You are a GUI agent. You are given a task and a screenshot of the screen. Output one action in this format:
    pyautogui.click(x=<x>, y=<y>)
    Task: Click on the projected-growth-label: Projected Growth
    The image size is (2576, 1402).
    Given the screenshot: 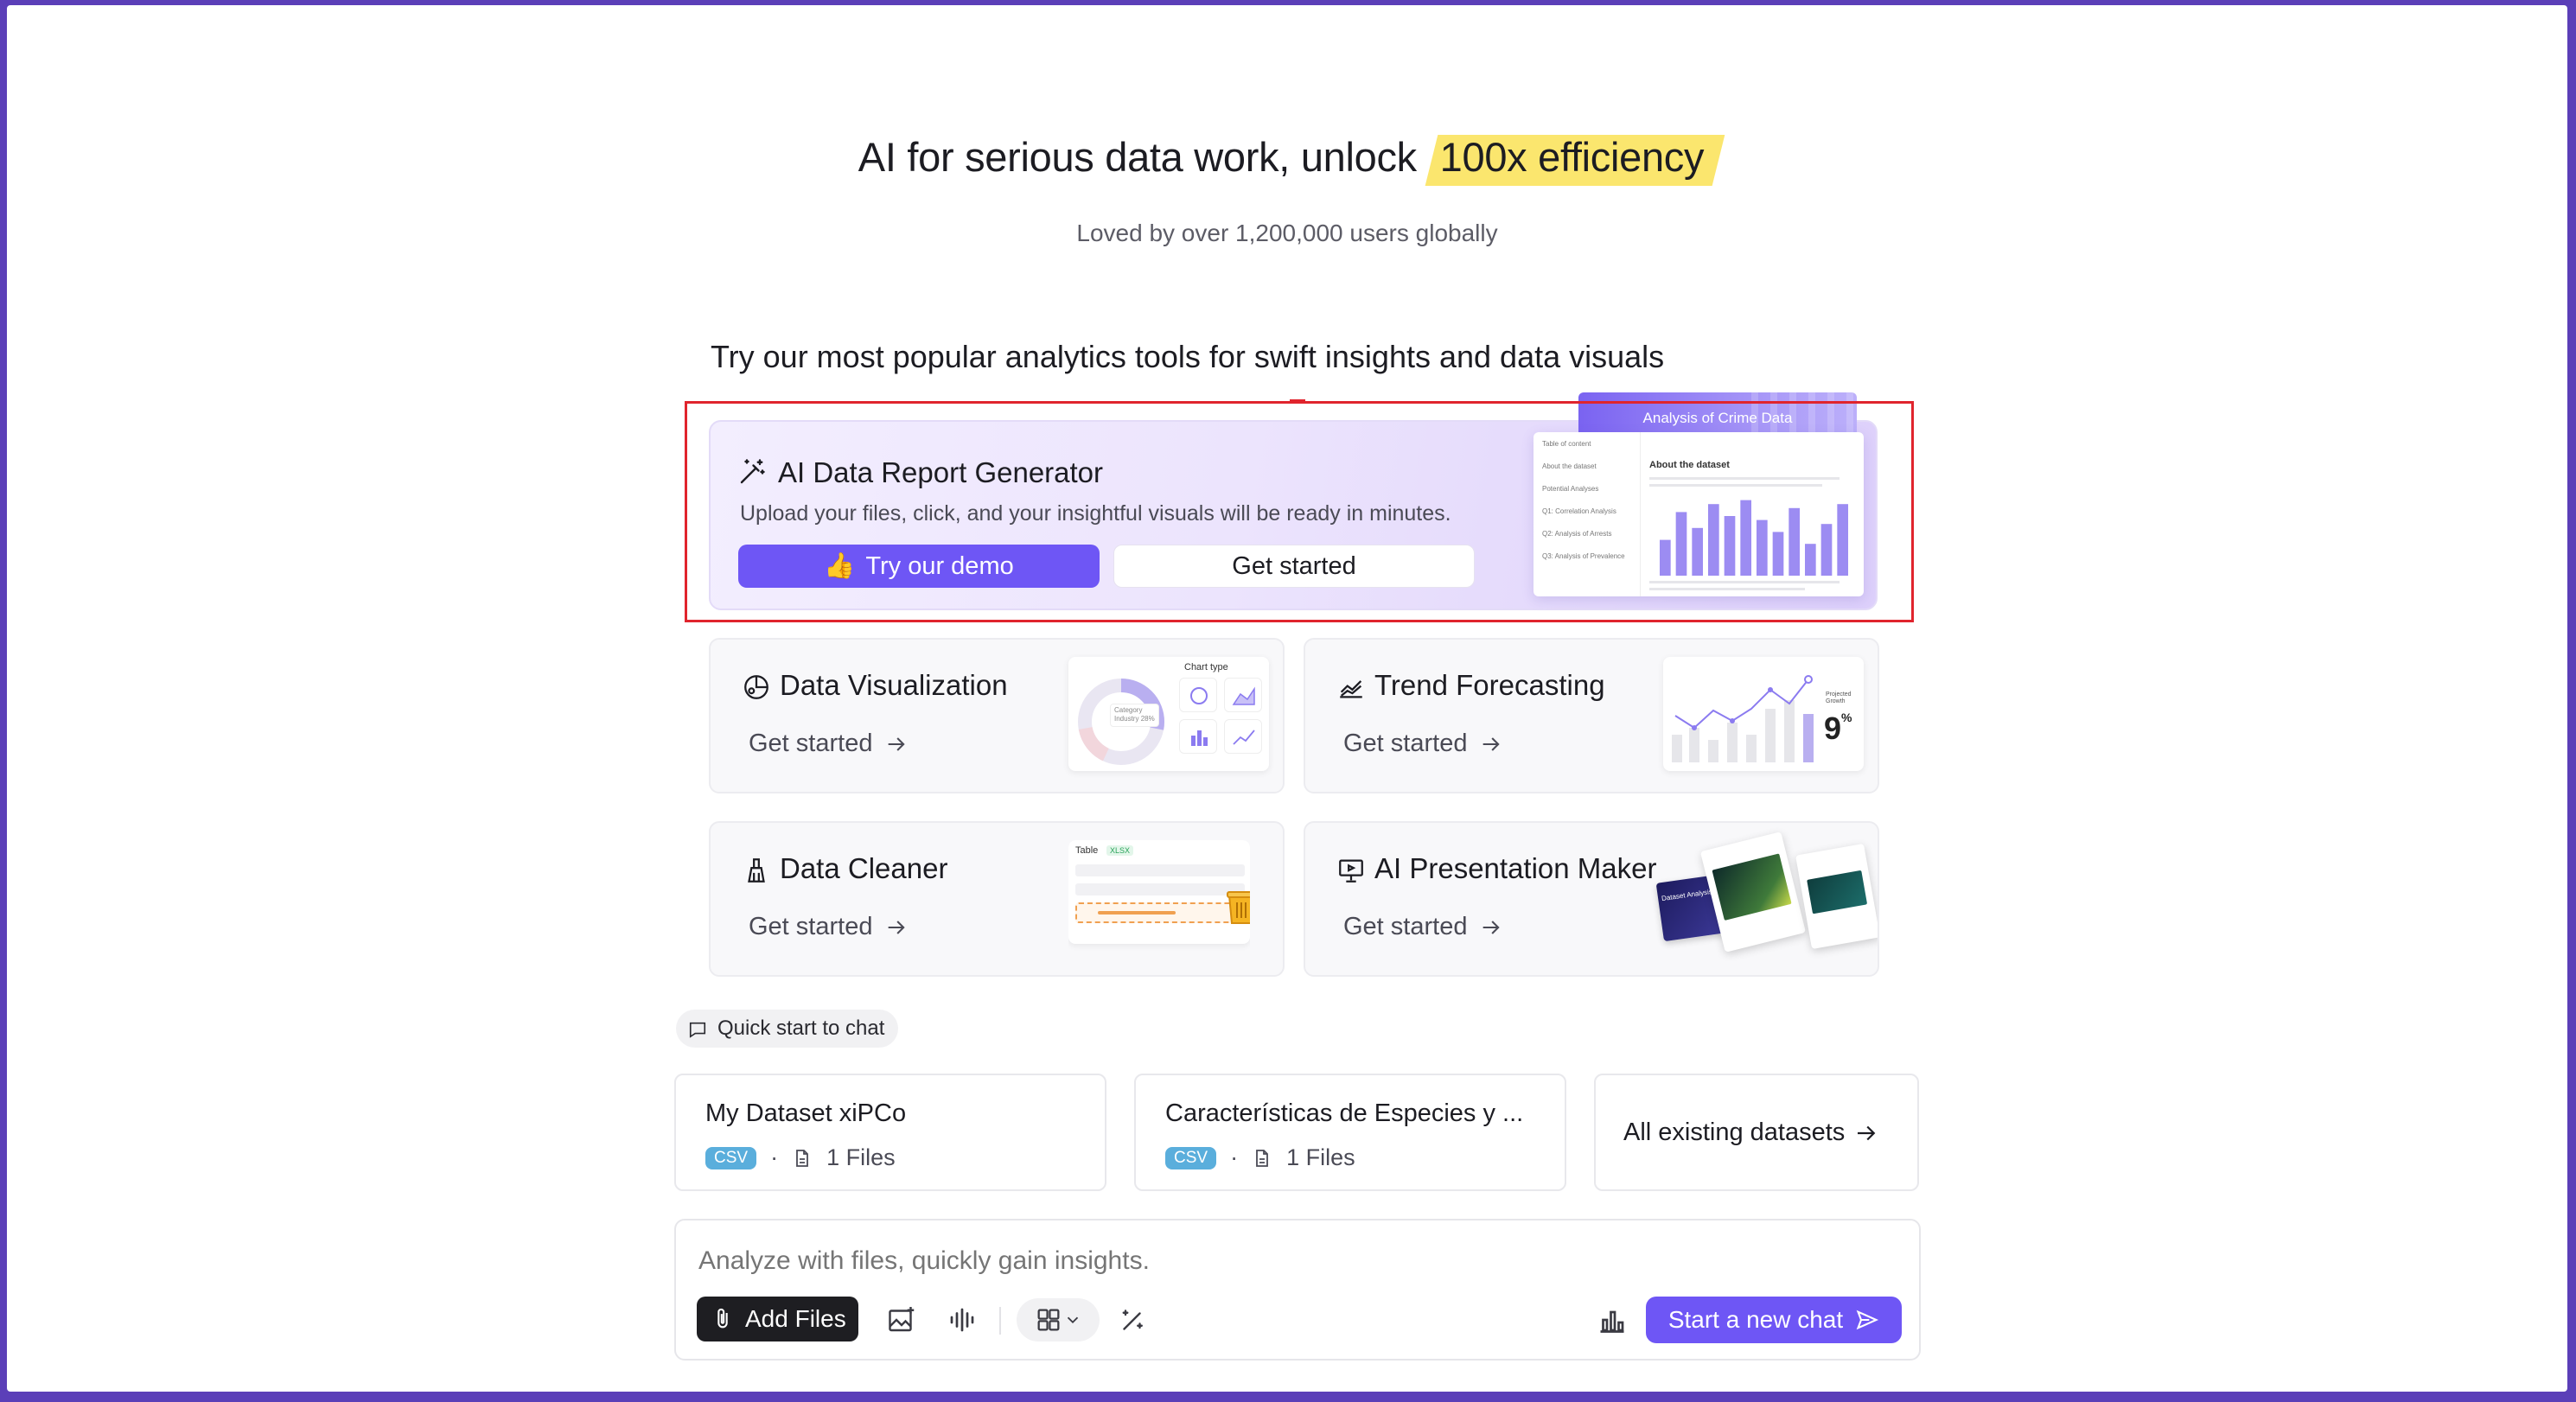 What is the action you would take?
    pyautogui.click(x=1839, y=698)
    